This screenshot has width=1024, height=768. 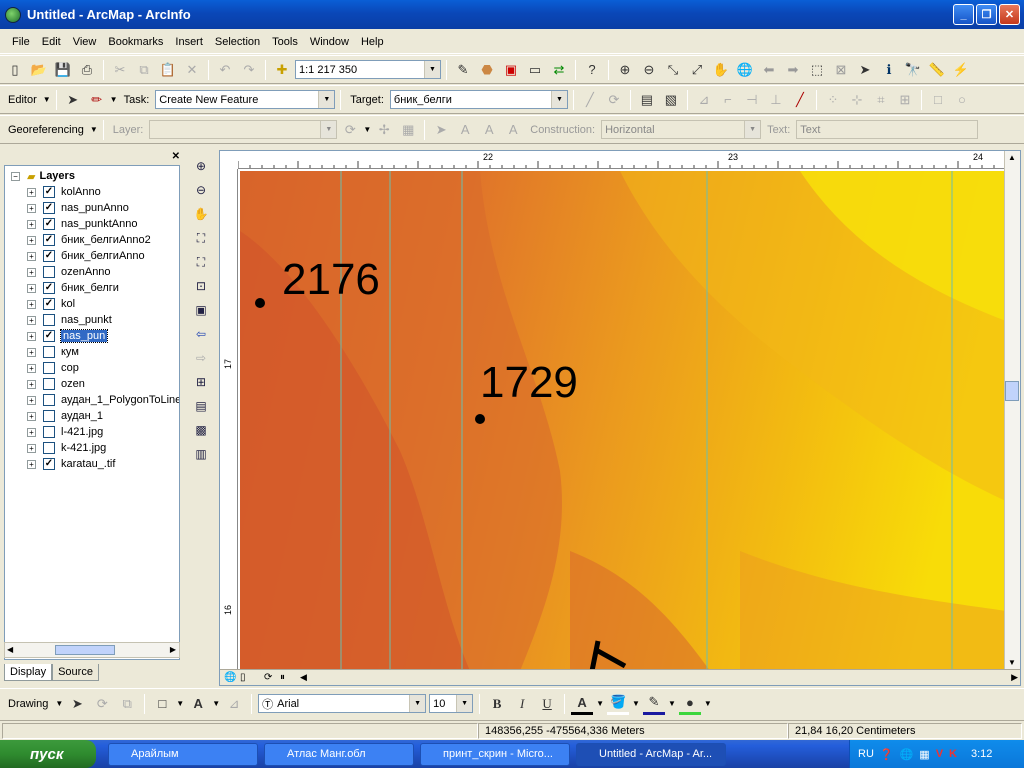 I want to click on open-folder-icon: 📂, so click(x=39, y=70).